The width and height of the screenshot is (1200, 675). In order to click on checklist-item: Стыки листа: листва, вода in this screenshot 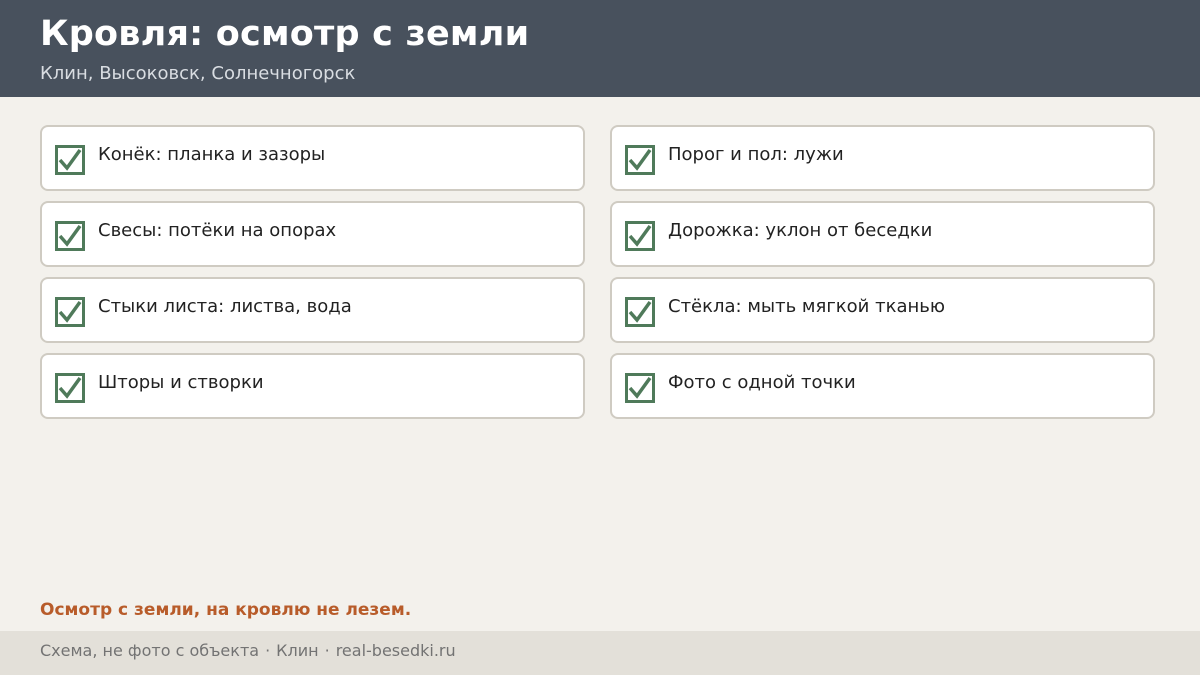, I will do `click(312, 310)`.